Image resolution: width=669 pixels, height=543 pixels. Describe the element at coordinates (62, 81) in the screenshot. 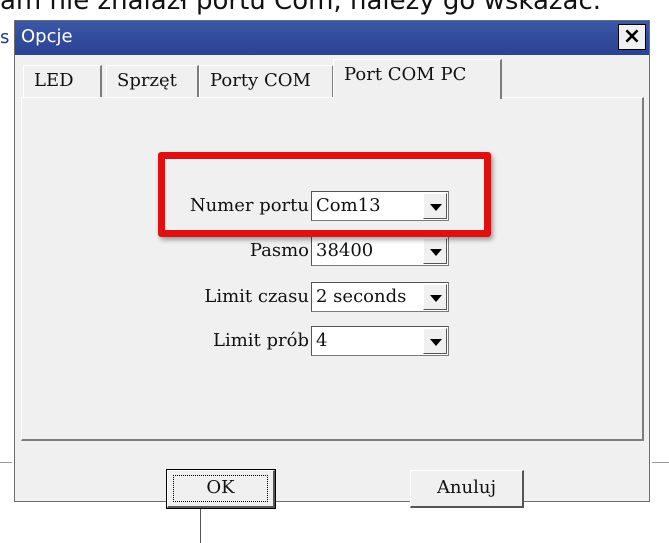

I see `tab-led: LED` at that location.